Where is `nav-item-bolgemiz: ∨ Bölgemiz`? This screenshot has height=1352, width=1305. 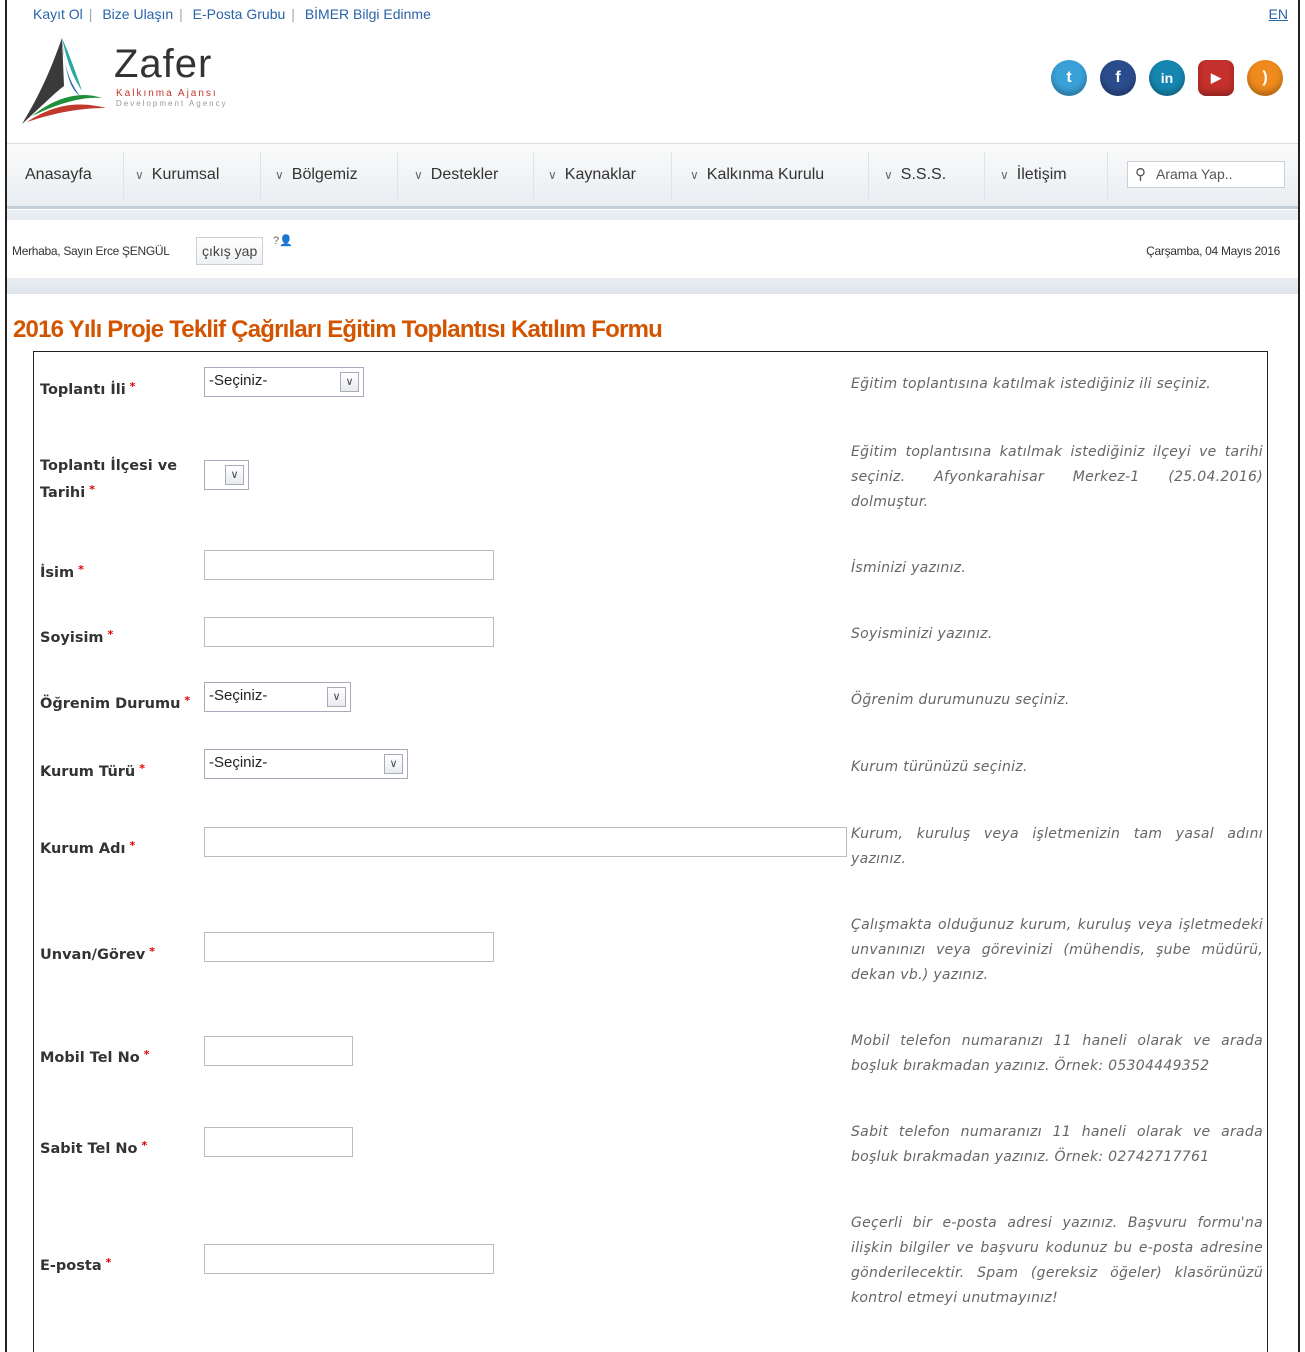 nav-item-bolgemiz: ∨ Bölgemiz is located at coordinates (316, 175).